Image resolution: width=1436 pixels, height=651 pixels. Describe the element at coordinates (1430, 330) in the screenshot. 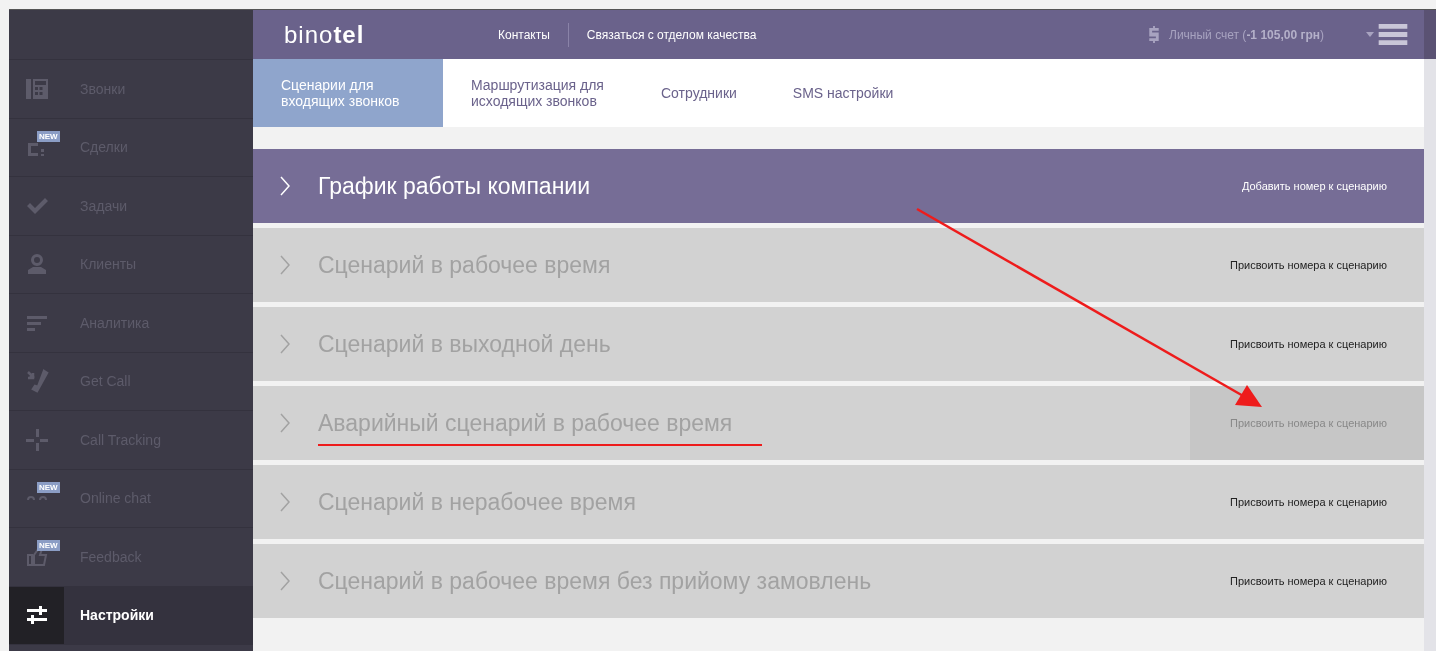

I see `scrollbar` at that location.